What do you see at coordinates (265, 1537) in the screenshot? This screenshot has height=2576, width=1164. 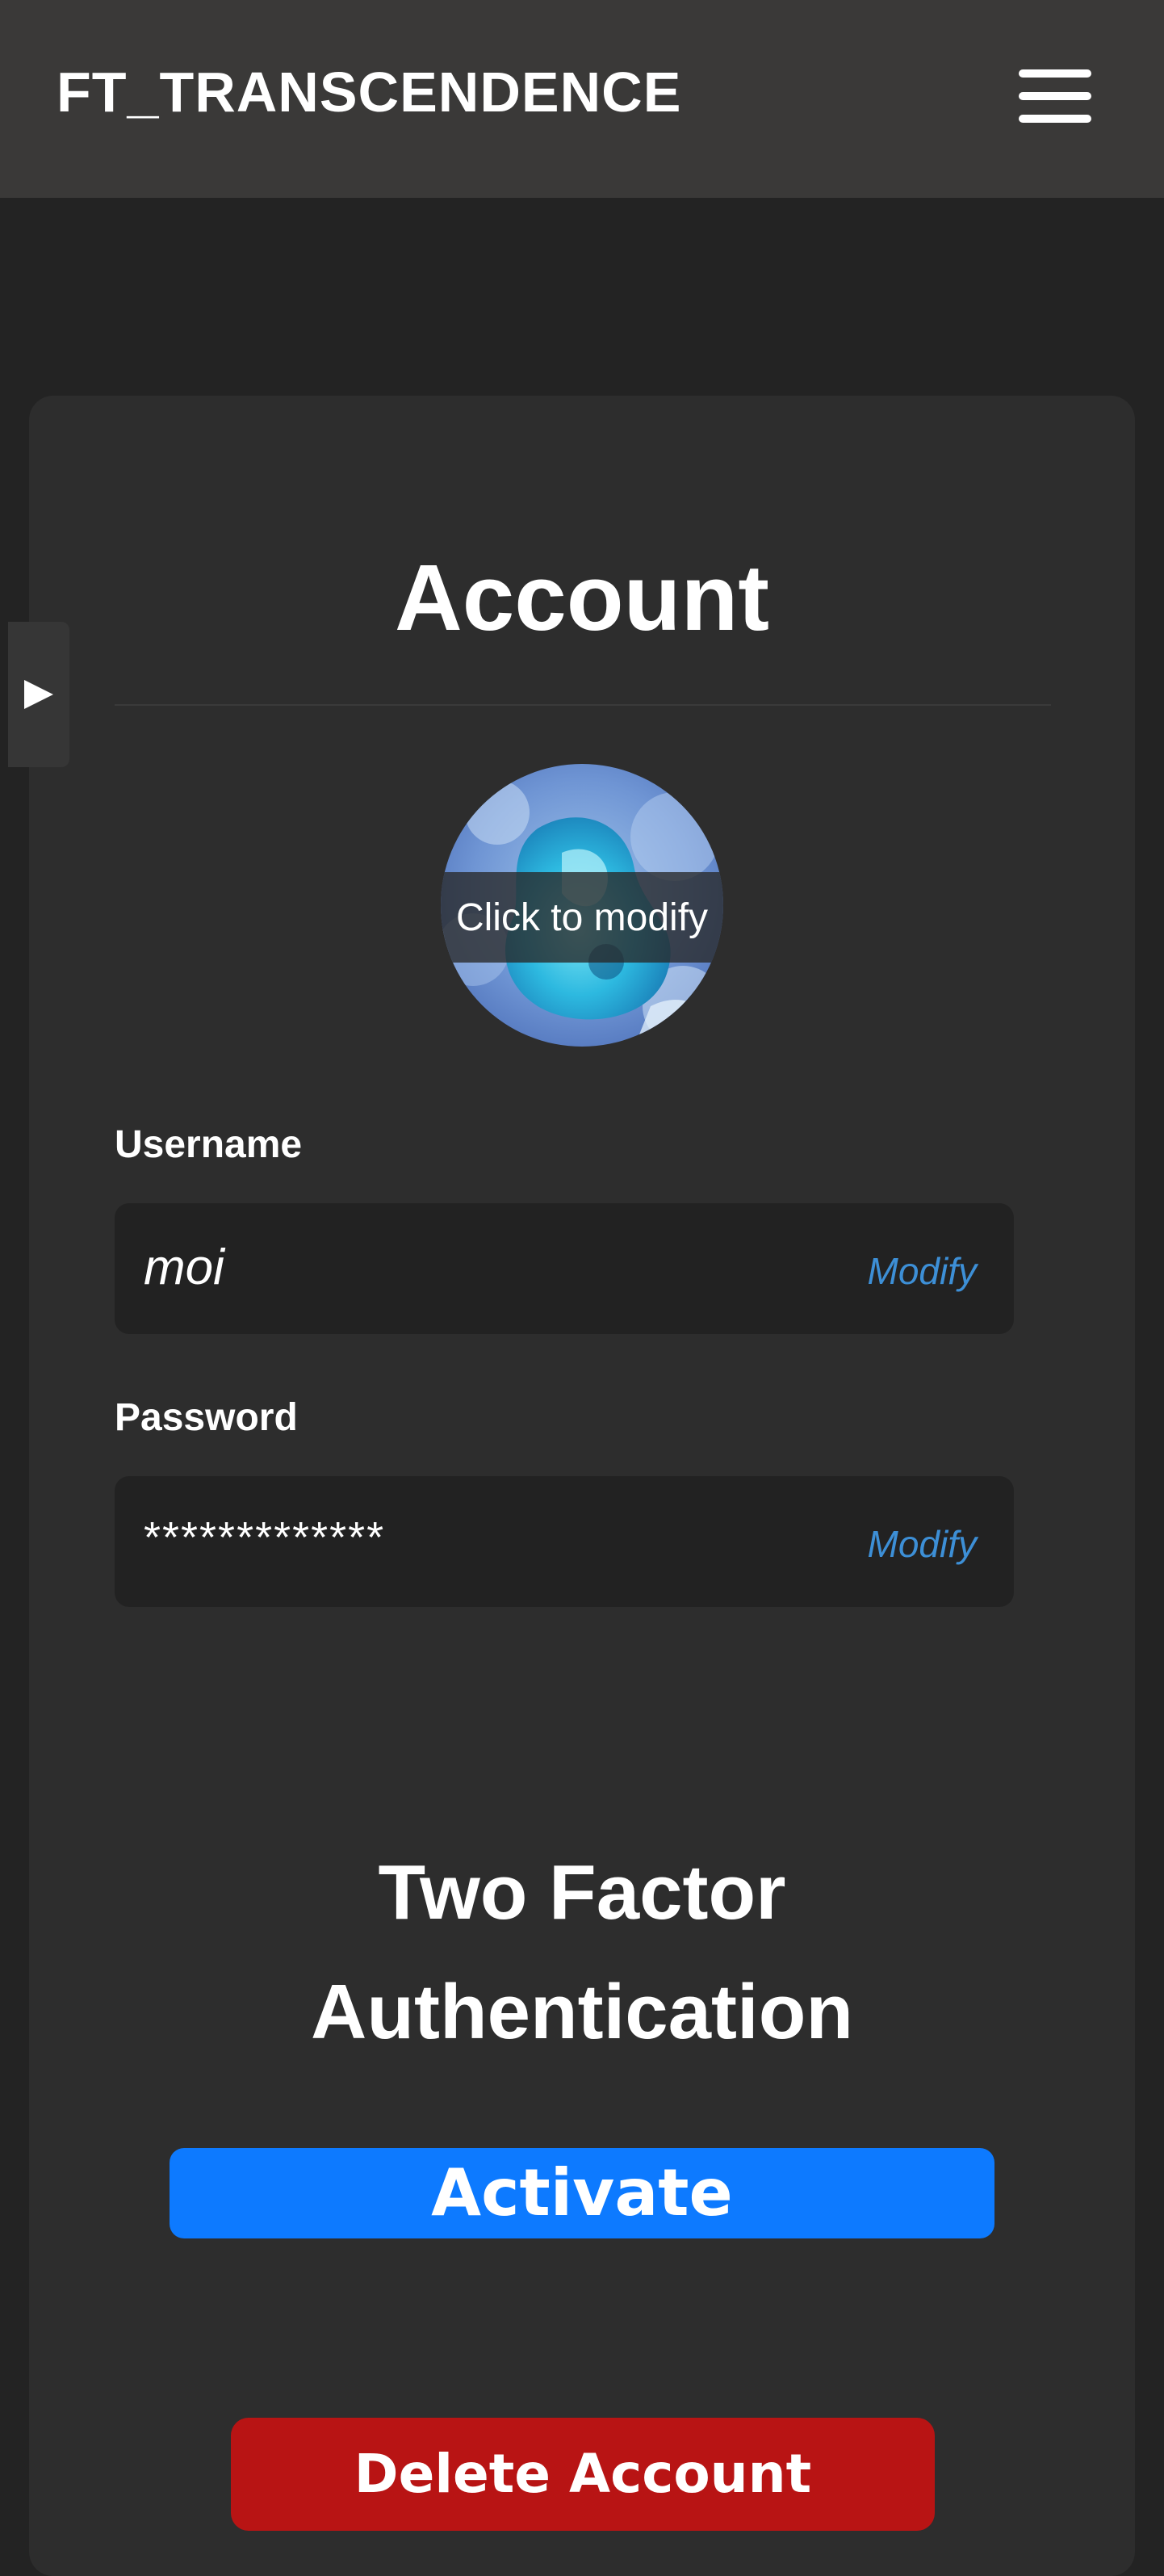 I see `password-value: *************` at bounding box center [265, 1537].